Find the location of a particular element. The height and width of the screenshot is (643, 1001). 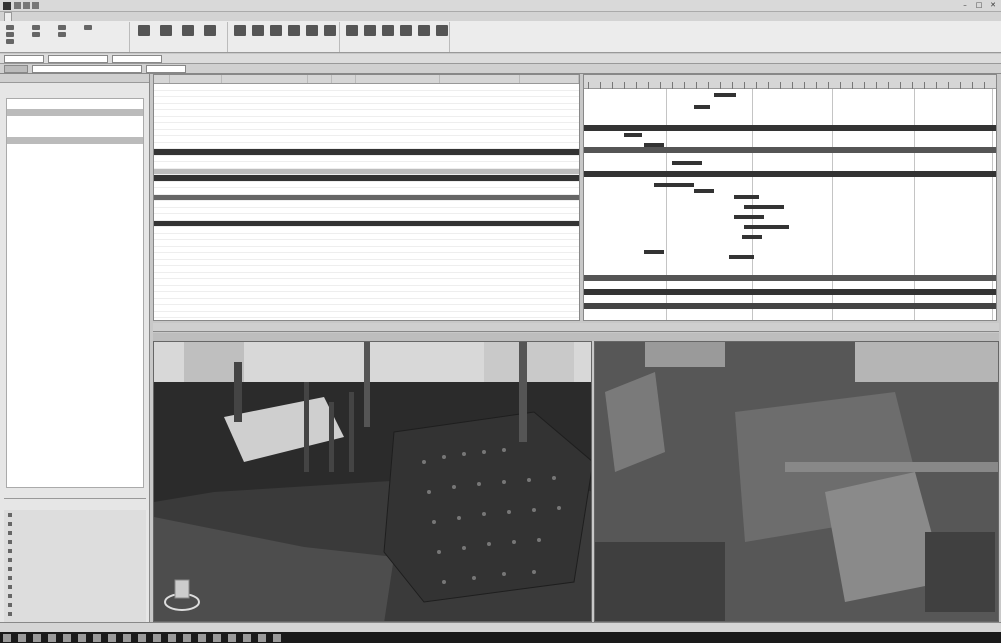

search-input is located at coordinates (87, 69).